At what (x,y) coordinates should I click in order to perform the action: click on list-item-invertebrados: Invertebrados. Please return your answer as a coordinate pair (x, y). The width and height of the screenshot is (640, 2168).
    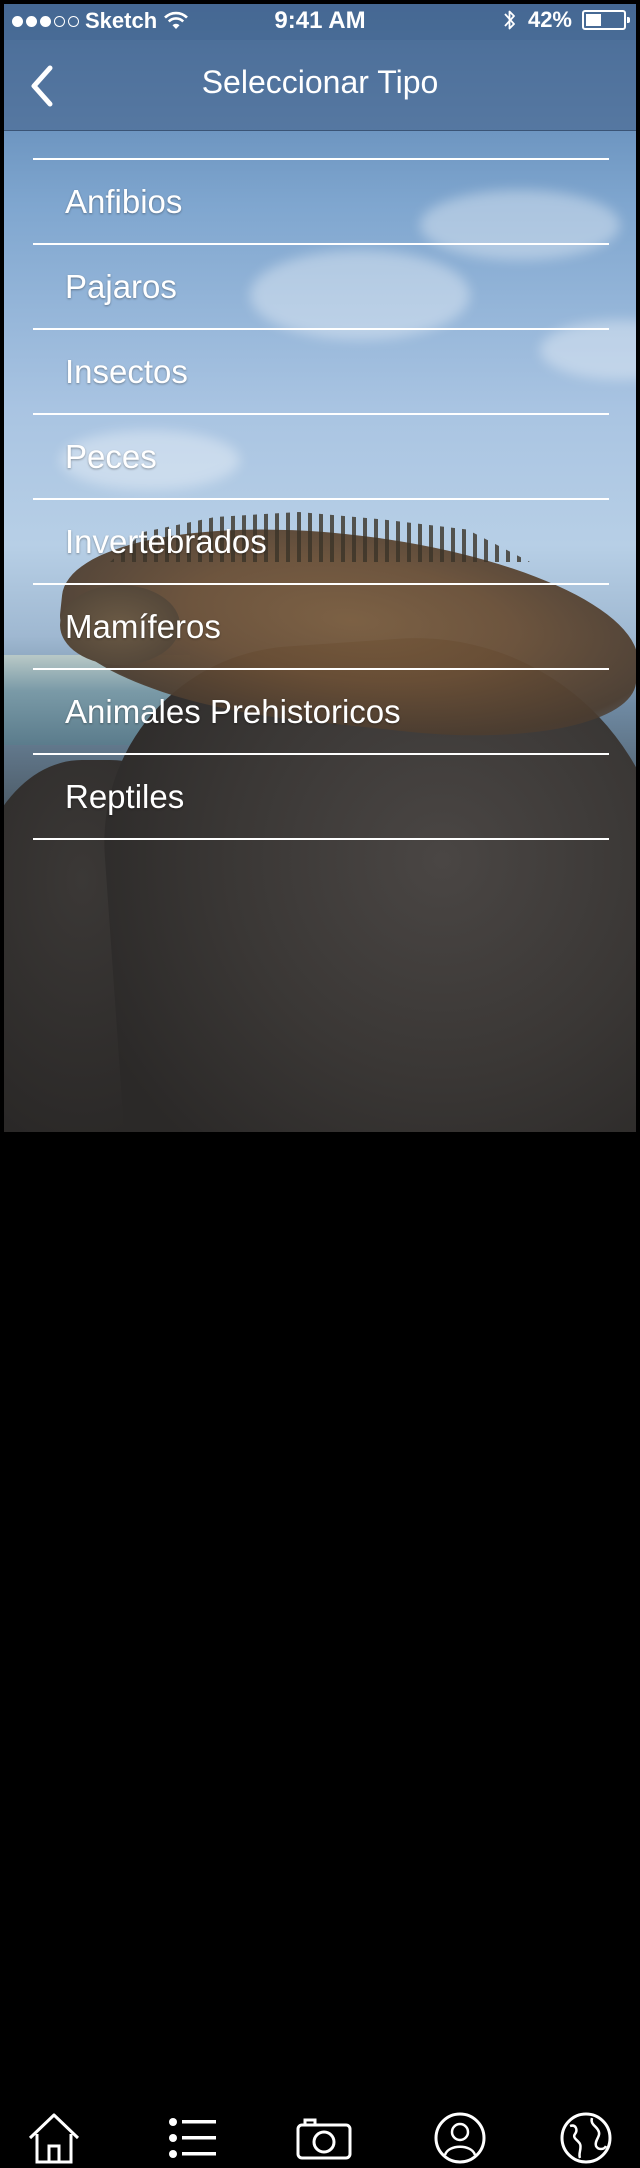
    Looking at the image, I should click on (321, 542).